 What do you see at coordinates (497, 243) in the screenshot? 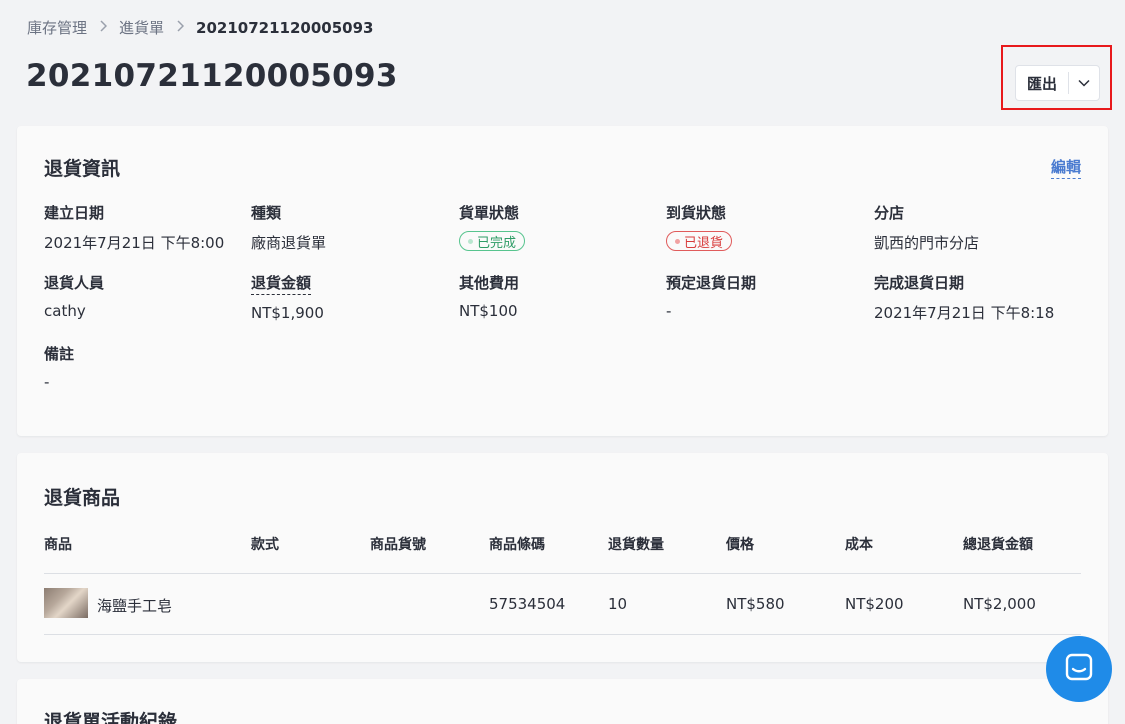
I see `status-badge-label: 已完成` at bounding box center [497, 243].